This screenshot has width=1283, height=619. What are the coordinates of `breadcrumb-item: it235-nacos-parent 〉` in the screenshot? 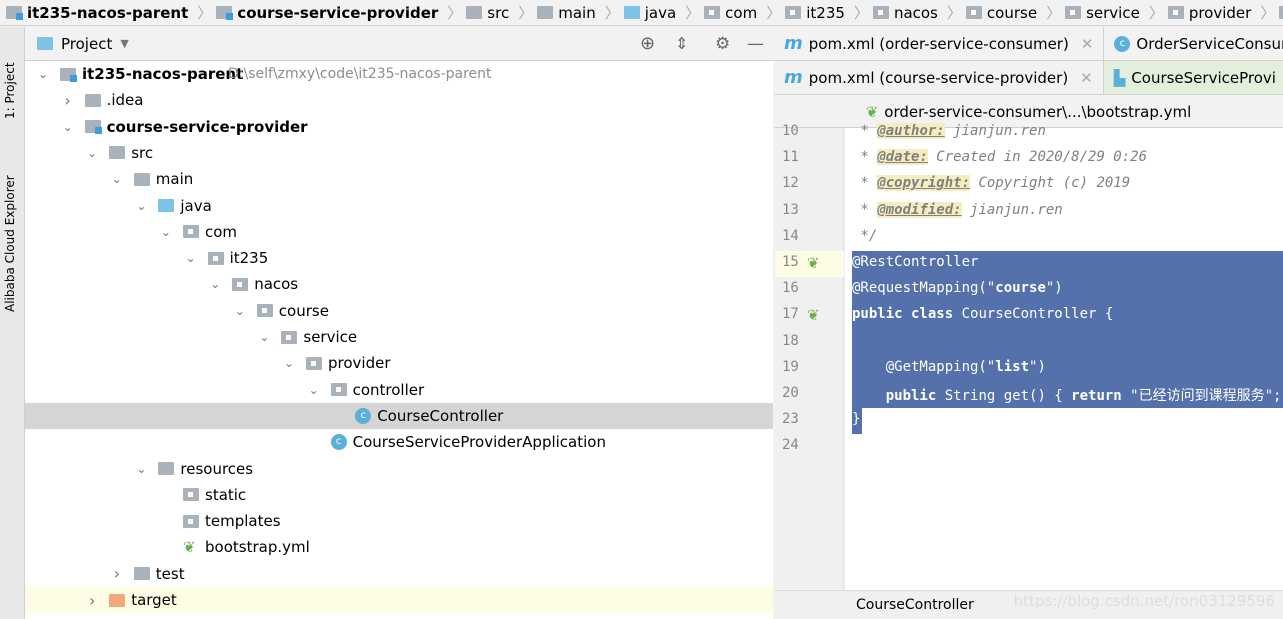 It's located at (109, 12).